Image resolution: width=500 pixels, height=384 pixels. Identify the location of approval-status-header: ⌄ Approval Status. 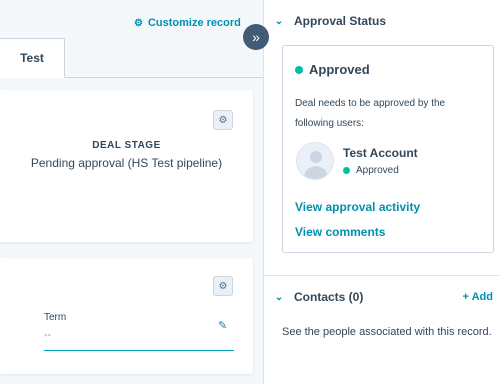
(382, 21).